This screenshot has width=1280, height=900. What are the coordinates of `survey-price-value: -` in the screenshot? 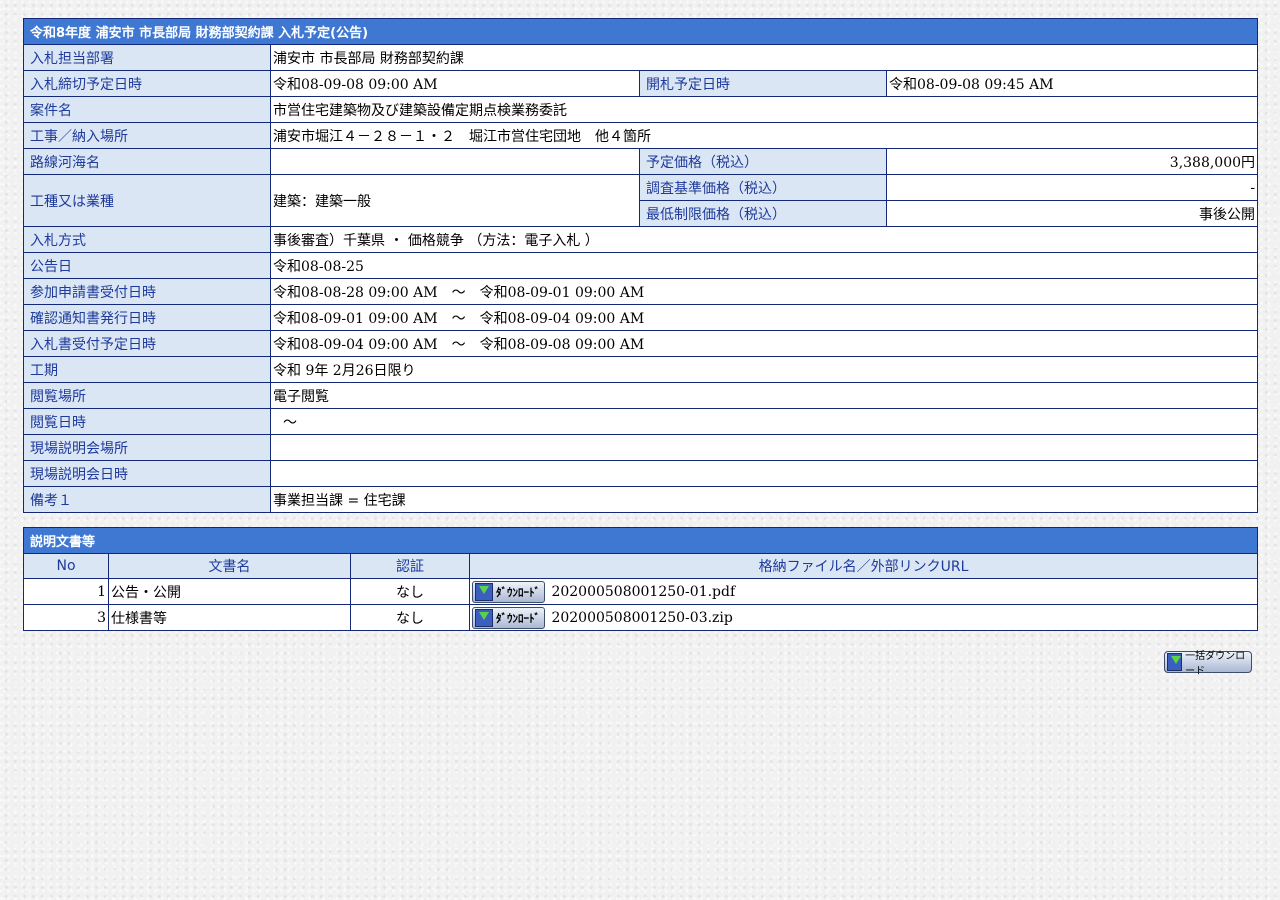 It's located at (1072, 187).